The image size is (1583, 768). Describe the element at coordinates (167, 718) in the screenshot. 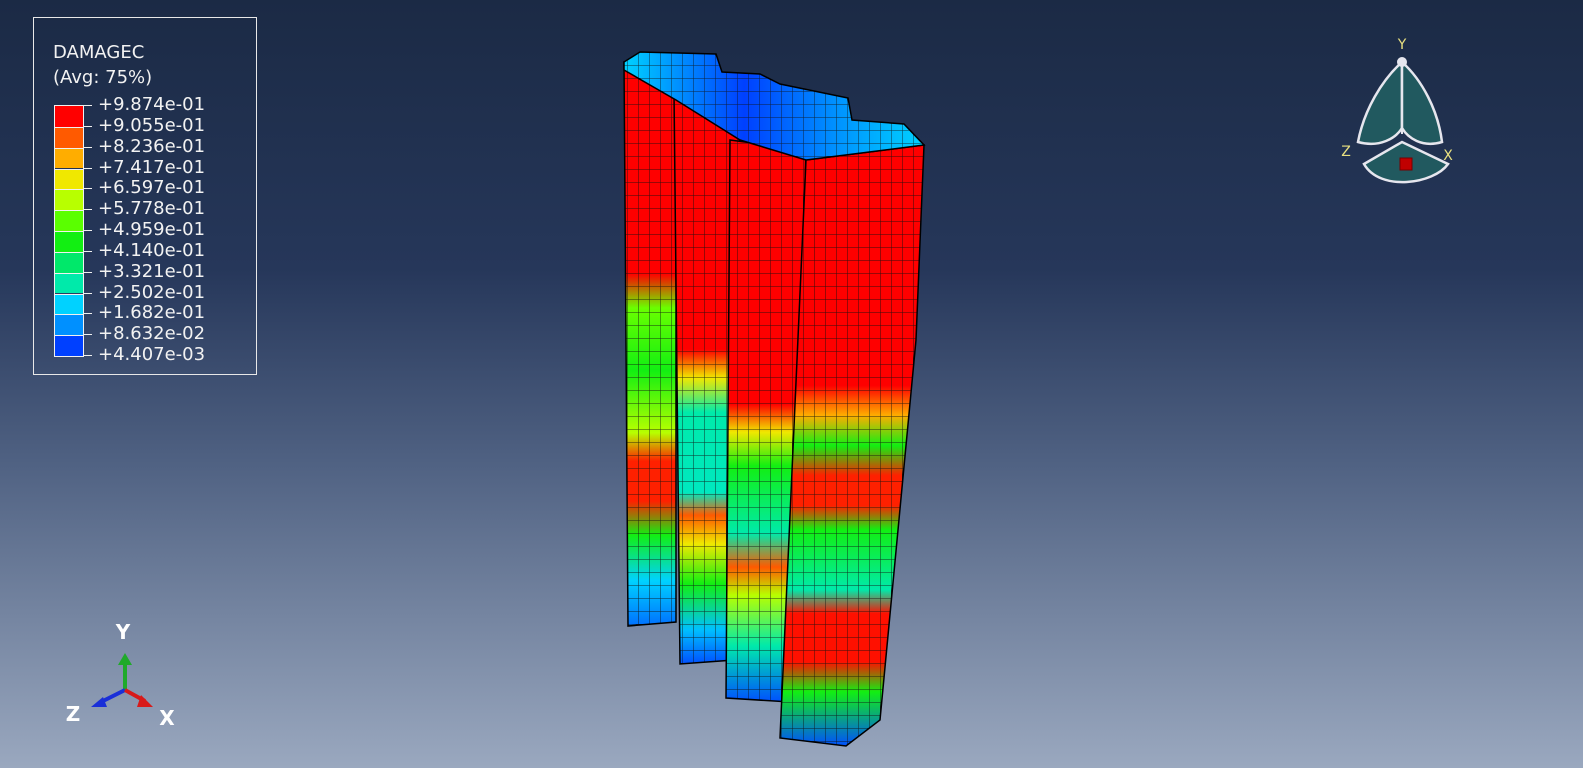

I see `triad-x-label: X` at that location.